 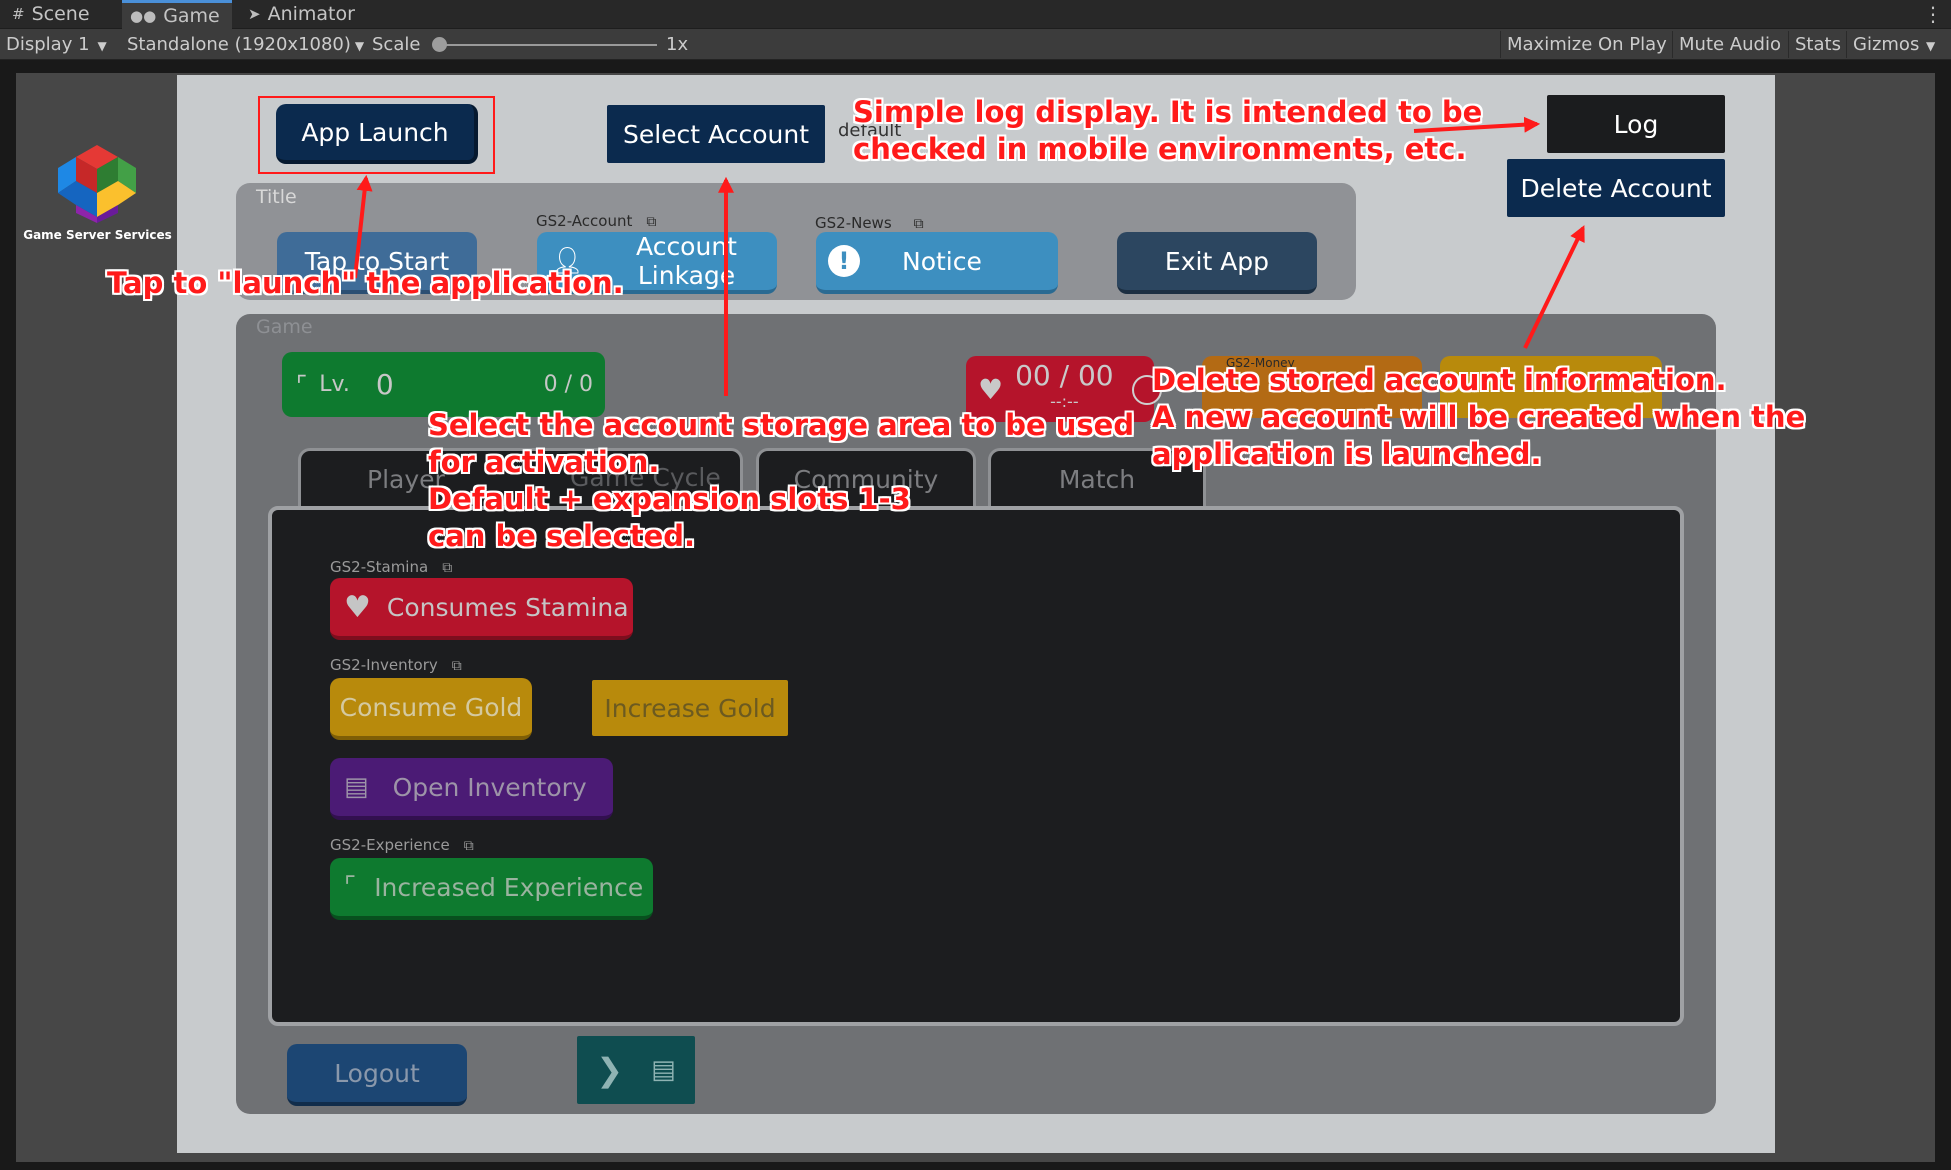 I want to click on console-toggle-button: ❯ ▤, so click(x=636, y=1070).